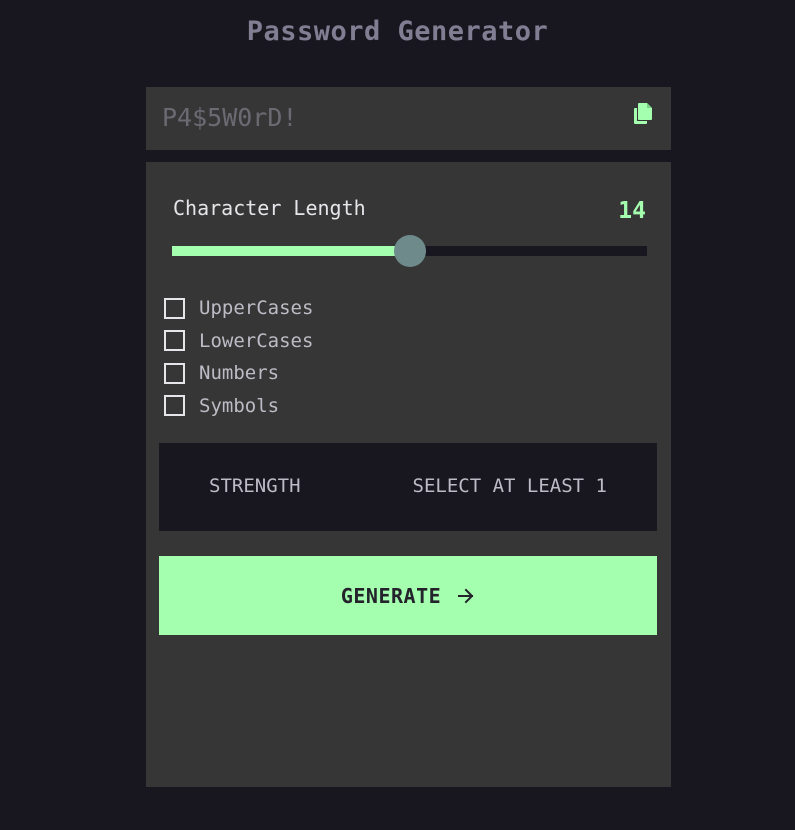  Describe the element at coordinates (256, 340) in the screenshot. I see `option-label: LowerCases` at that location.